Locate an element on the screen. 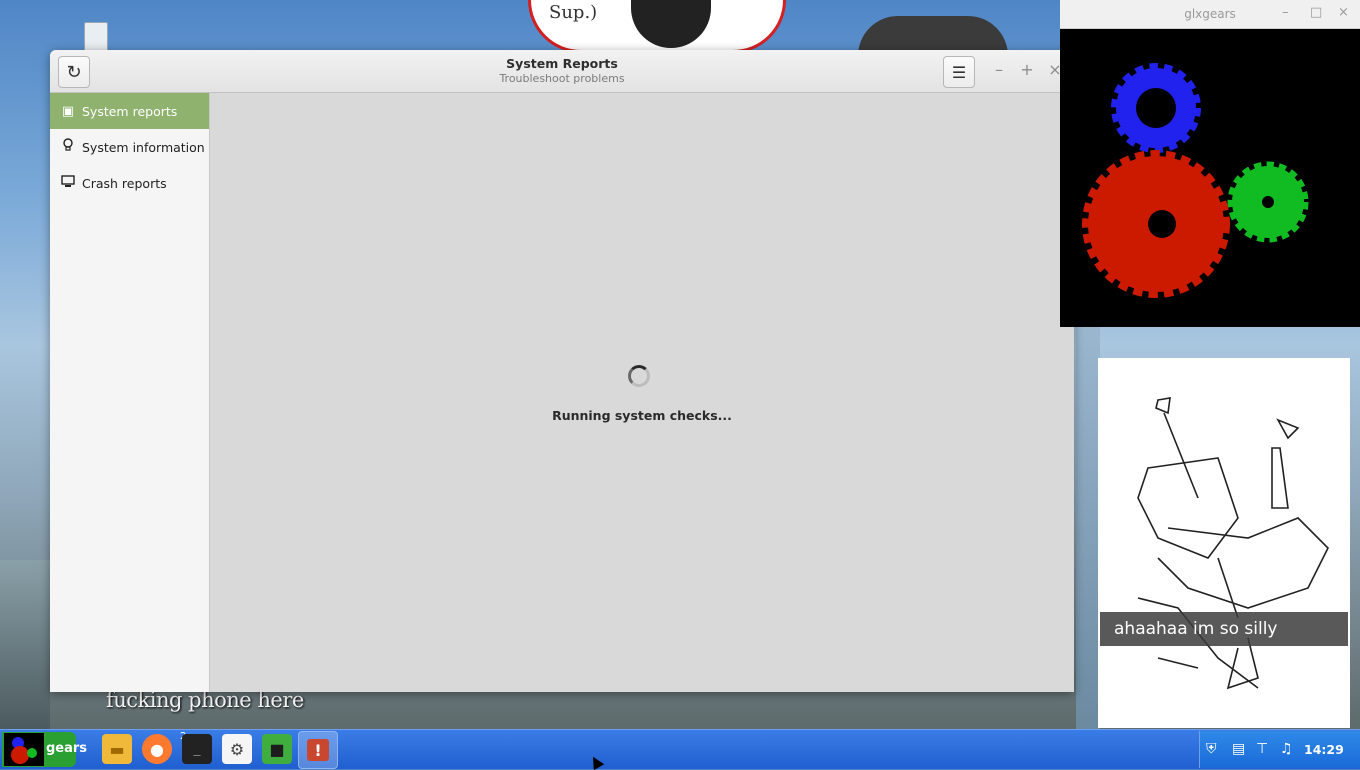  system-reports-app-button: ! is located at coordinates (318, 750).